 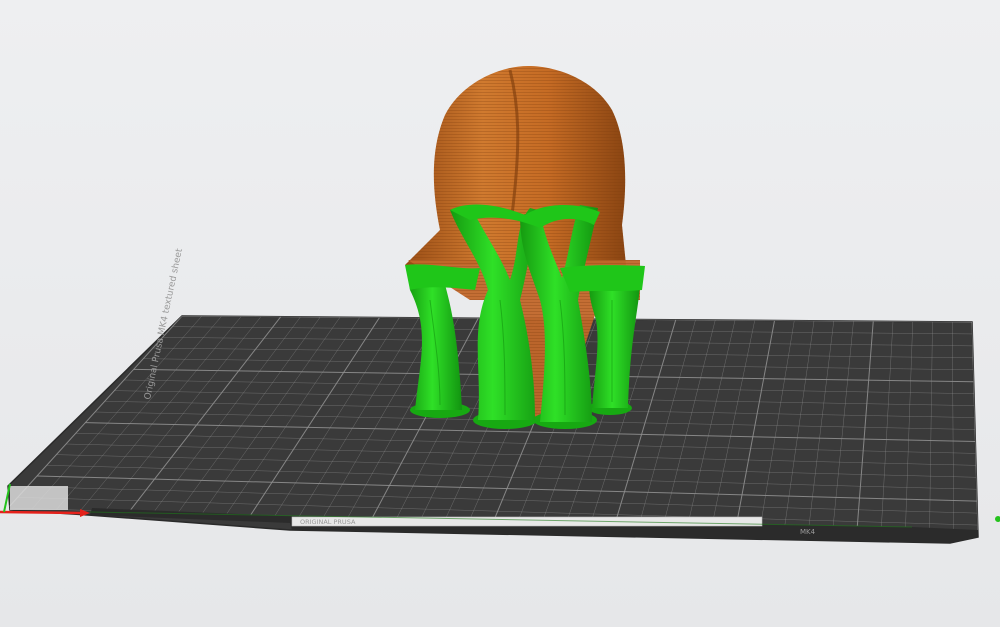 I want to click on x-axis, so click(x=40, y=512).